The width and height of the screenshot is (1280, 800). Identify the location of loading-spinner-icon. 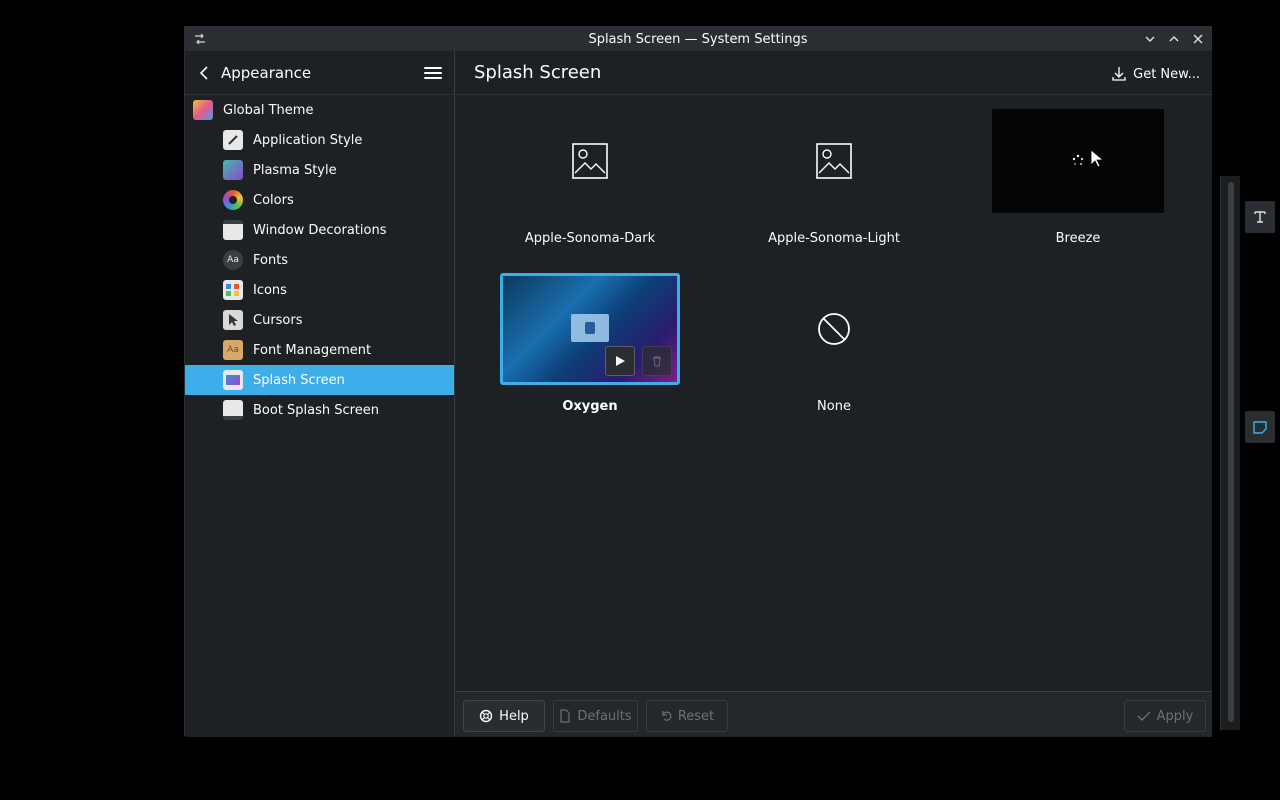
(1078, 160).